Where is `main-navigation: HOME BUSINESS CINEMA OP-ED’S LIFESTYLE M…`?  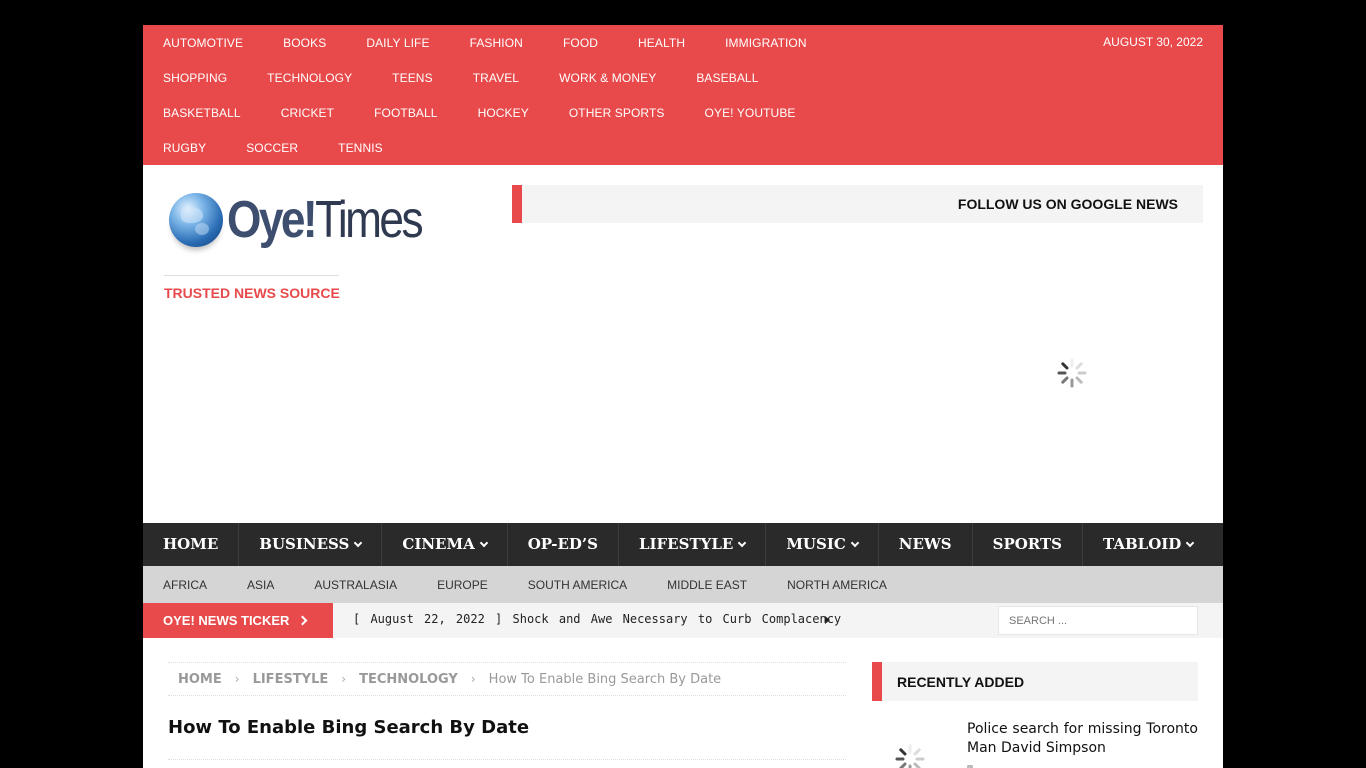 main-navigation: HOME BUSINESS CINEMA OP-ED’S LIFESTYLE M… is located at coordinates (683, 544).